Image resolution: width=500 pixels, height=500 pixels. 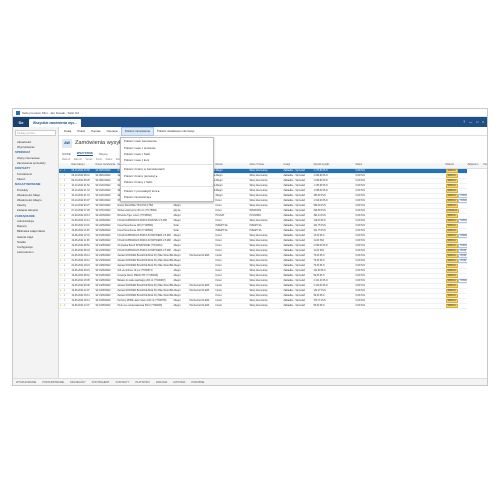 I want to click on toolbar-button: Popraw, so click(x=95, y=131).